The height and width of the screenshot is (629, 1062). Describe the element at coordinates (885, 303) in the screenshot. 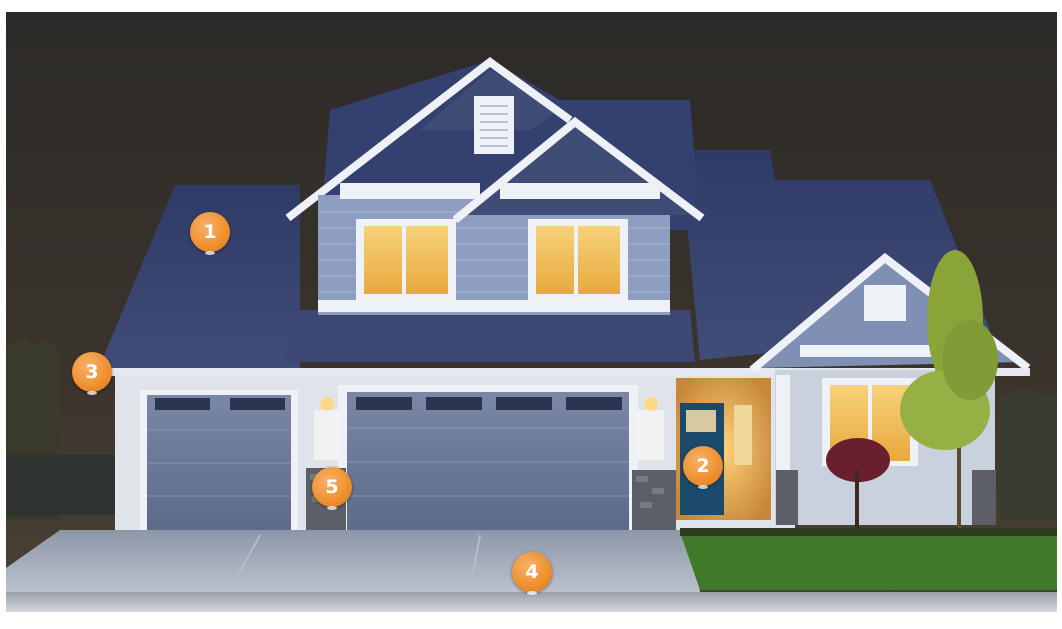

I see `right-vent` at that location.